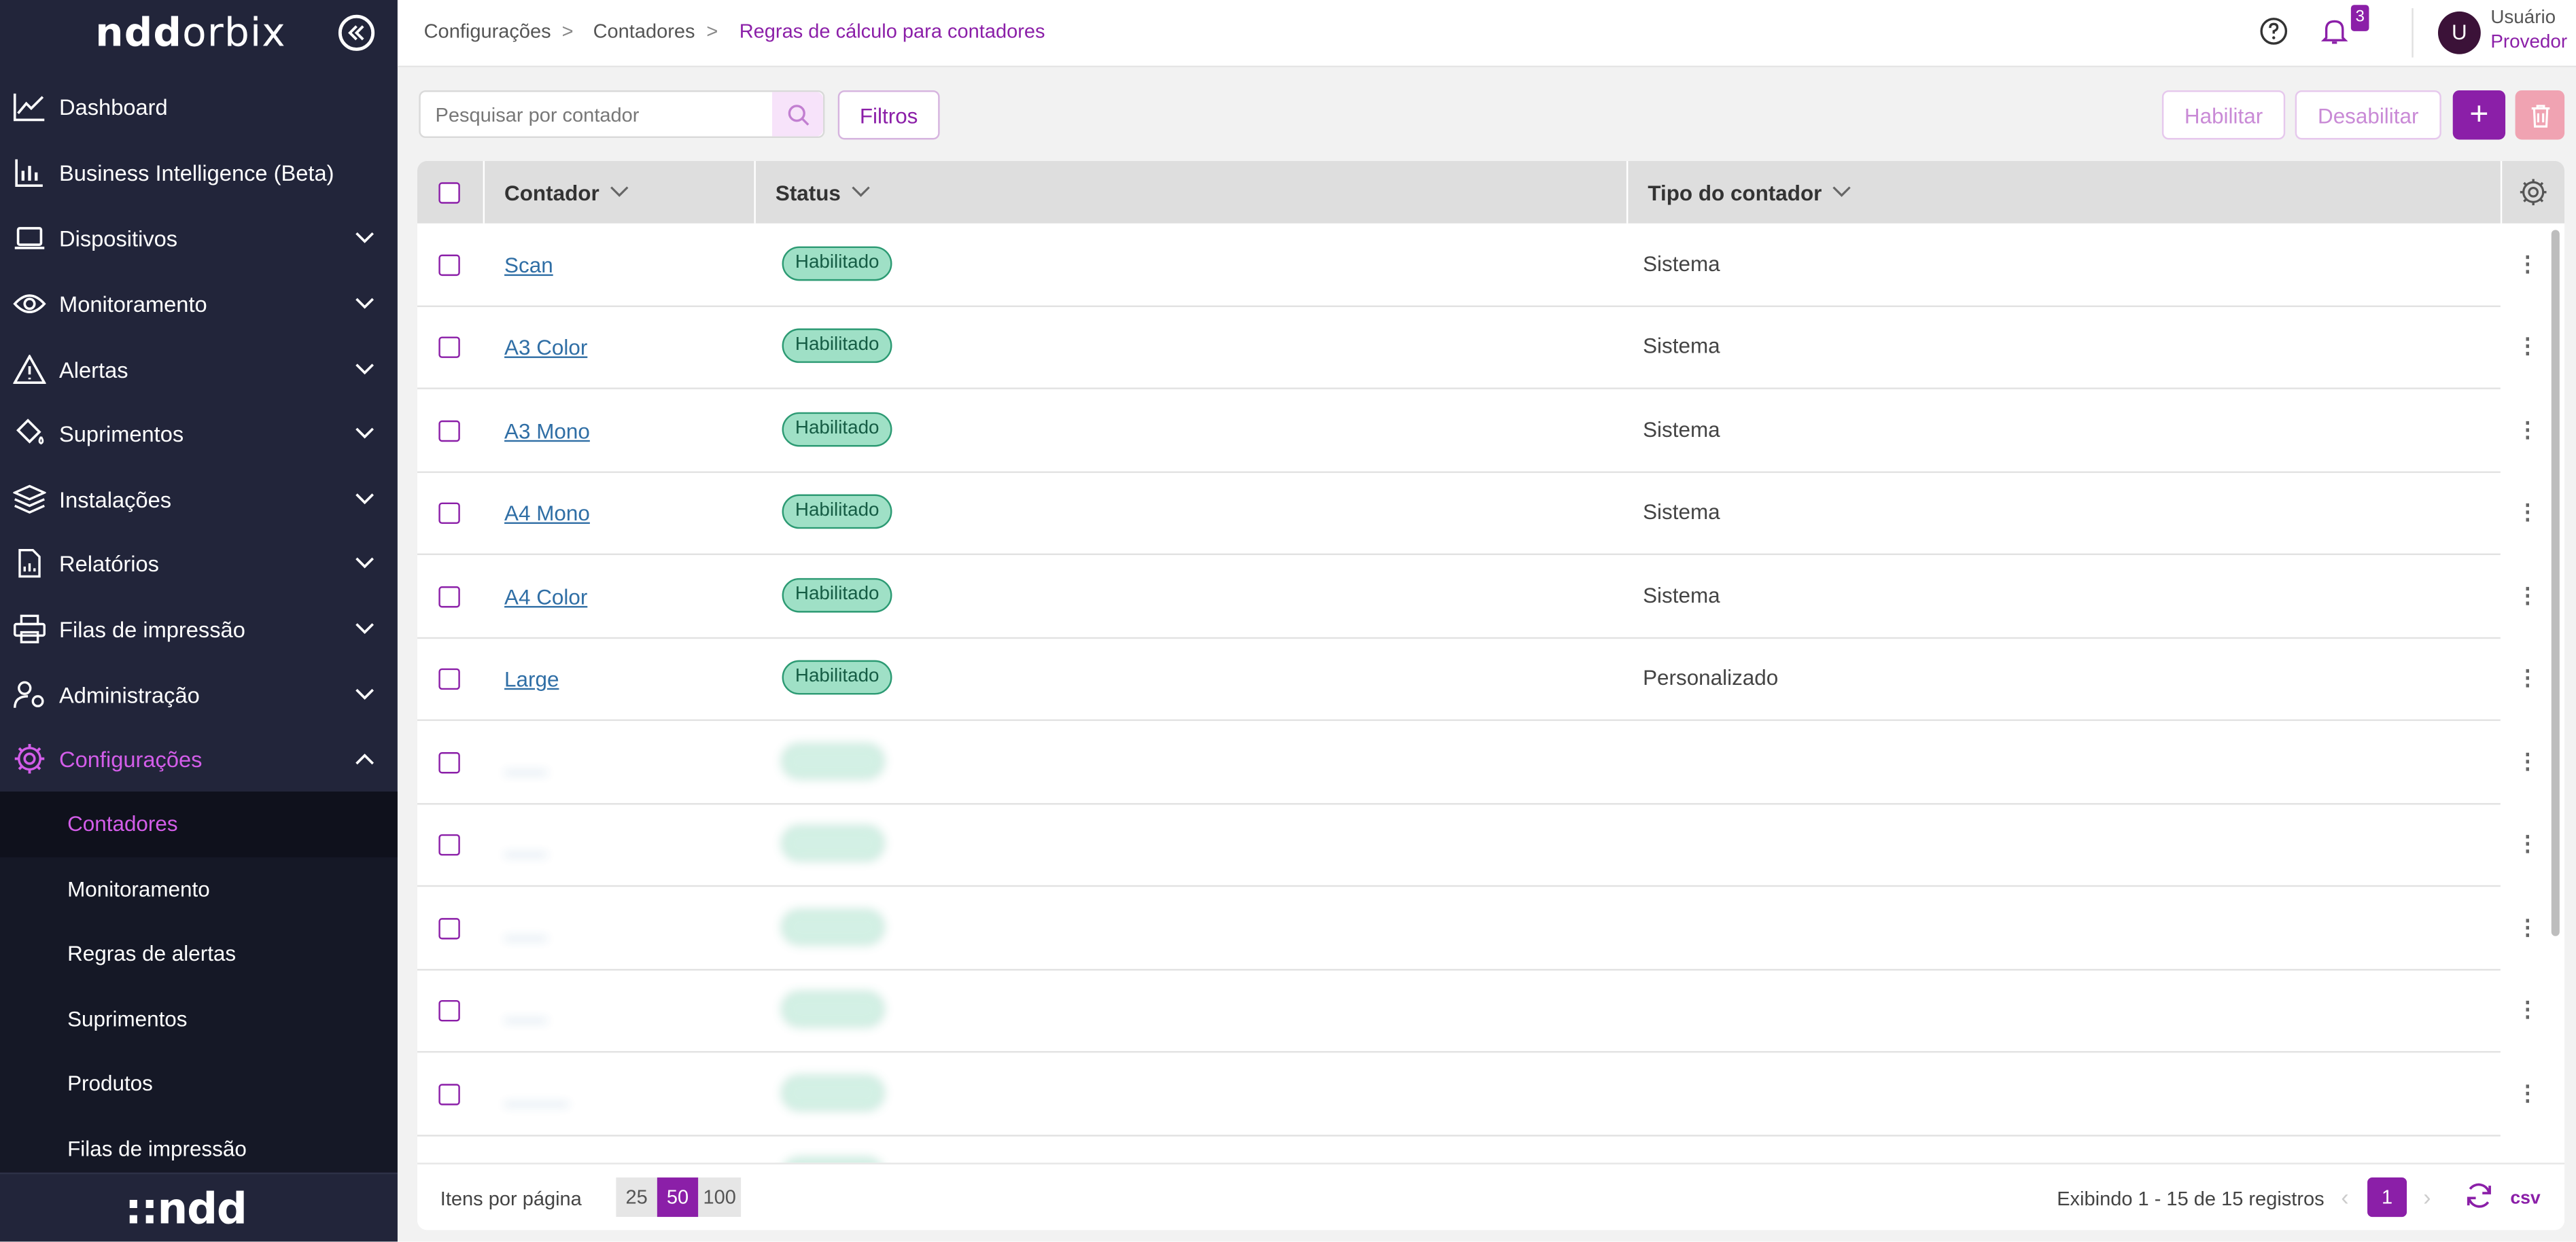  What do you see at coordinates (644, 31) in the screenshot?
I see `breadcrumb-contadores: Contadores` at bounding box center [644, 31].